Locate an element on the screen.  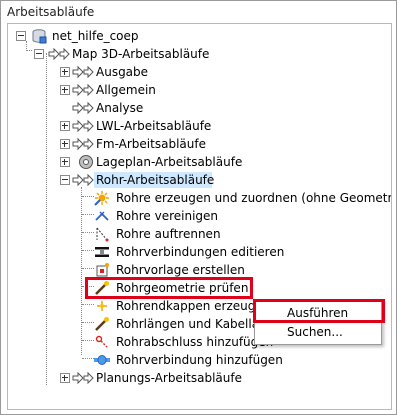
tree-node-planungs: Planungs-Arbeitsabläufe is located at coordinates (165, 378).